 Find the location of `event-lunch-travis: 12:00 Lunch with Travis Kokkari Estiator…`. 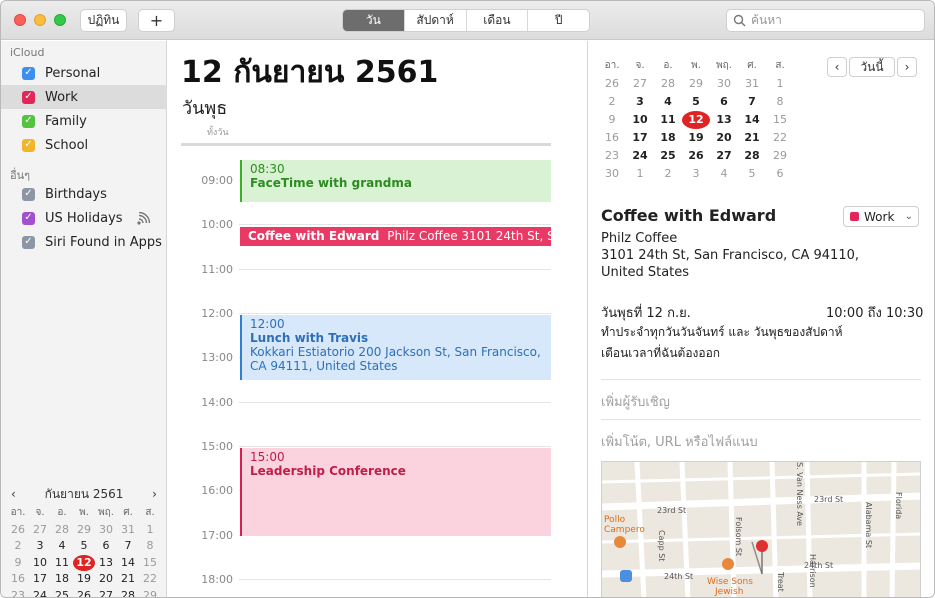

event-lunch-travis: 12:00 Lunch with Travis Kokkari Estiator… is located at coordinates (395, 347).